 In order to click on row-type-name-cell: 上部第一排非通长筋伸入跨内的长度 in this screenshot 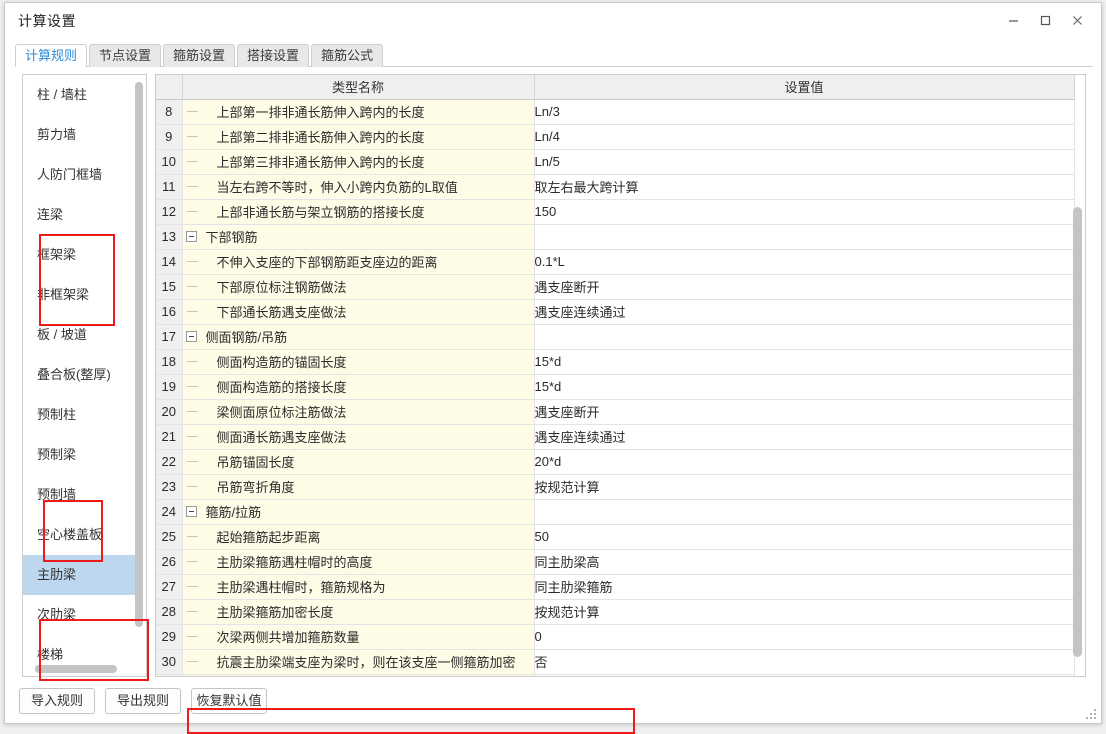, I will do `click(358, 112)`.